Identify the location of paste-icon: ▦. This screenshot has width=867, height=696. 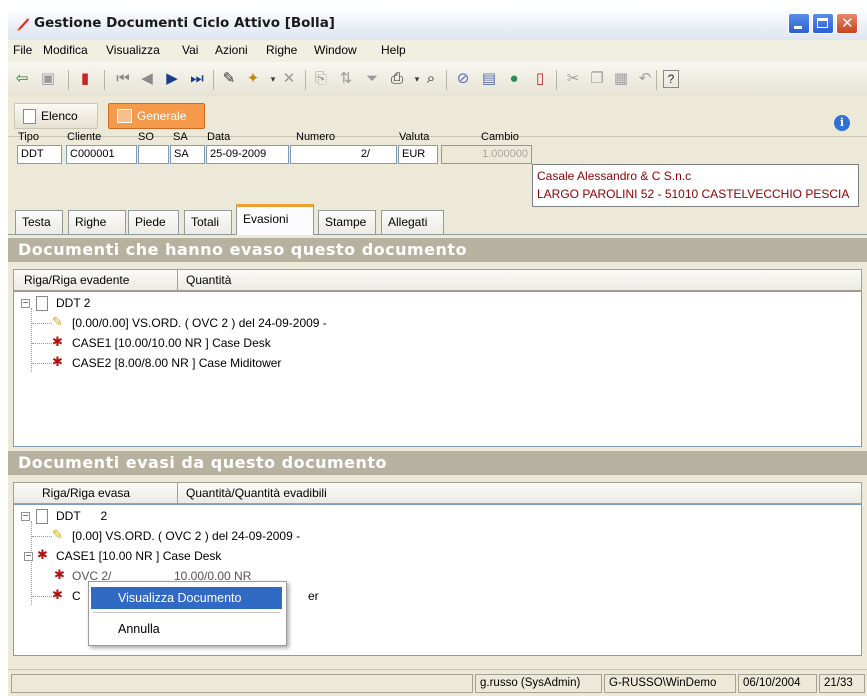
(621, 79).